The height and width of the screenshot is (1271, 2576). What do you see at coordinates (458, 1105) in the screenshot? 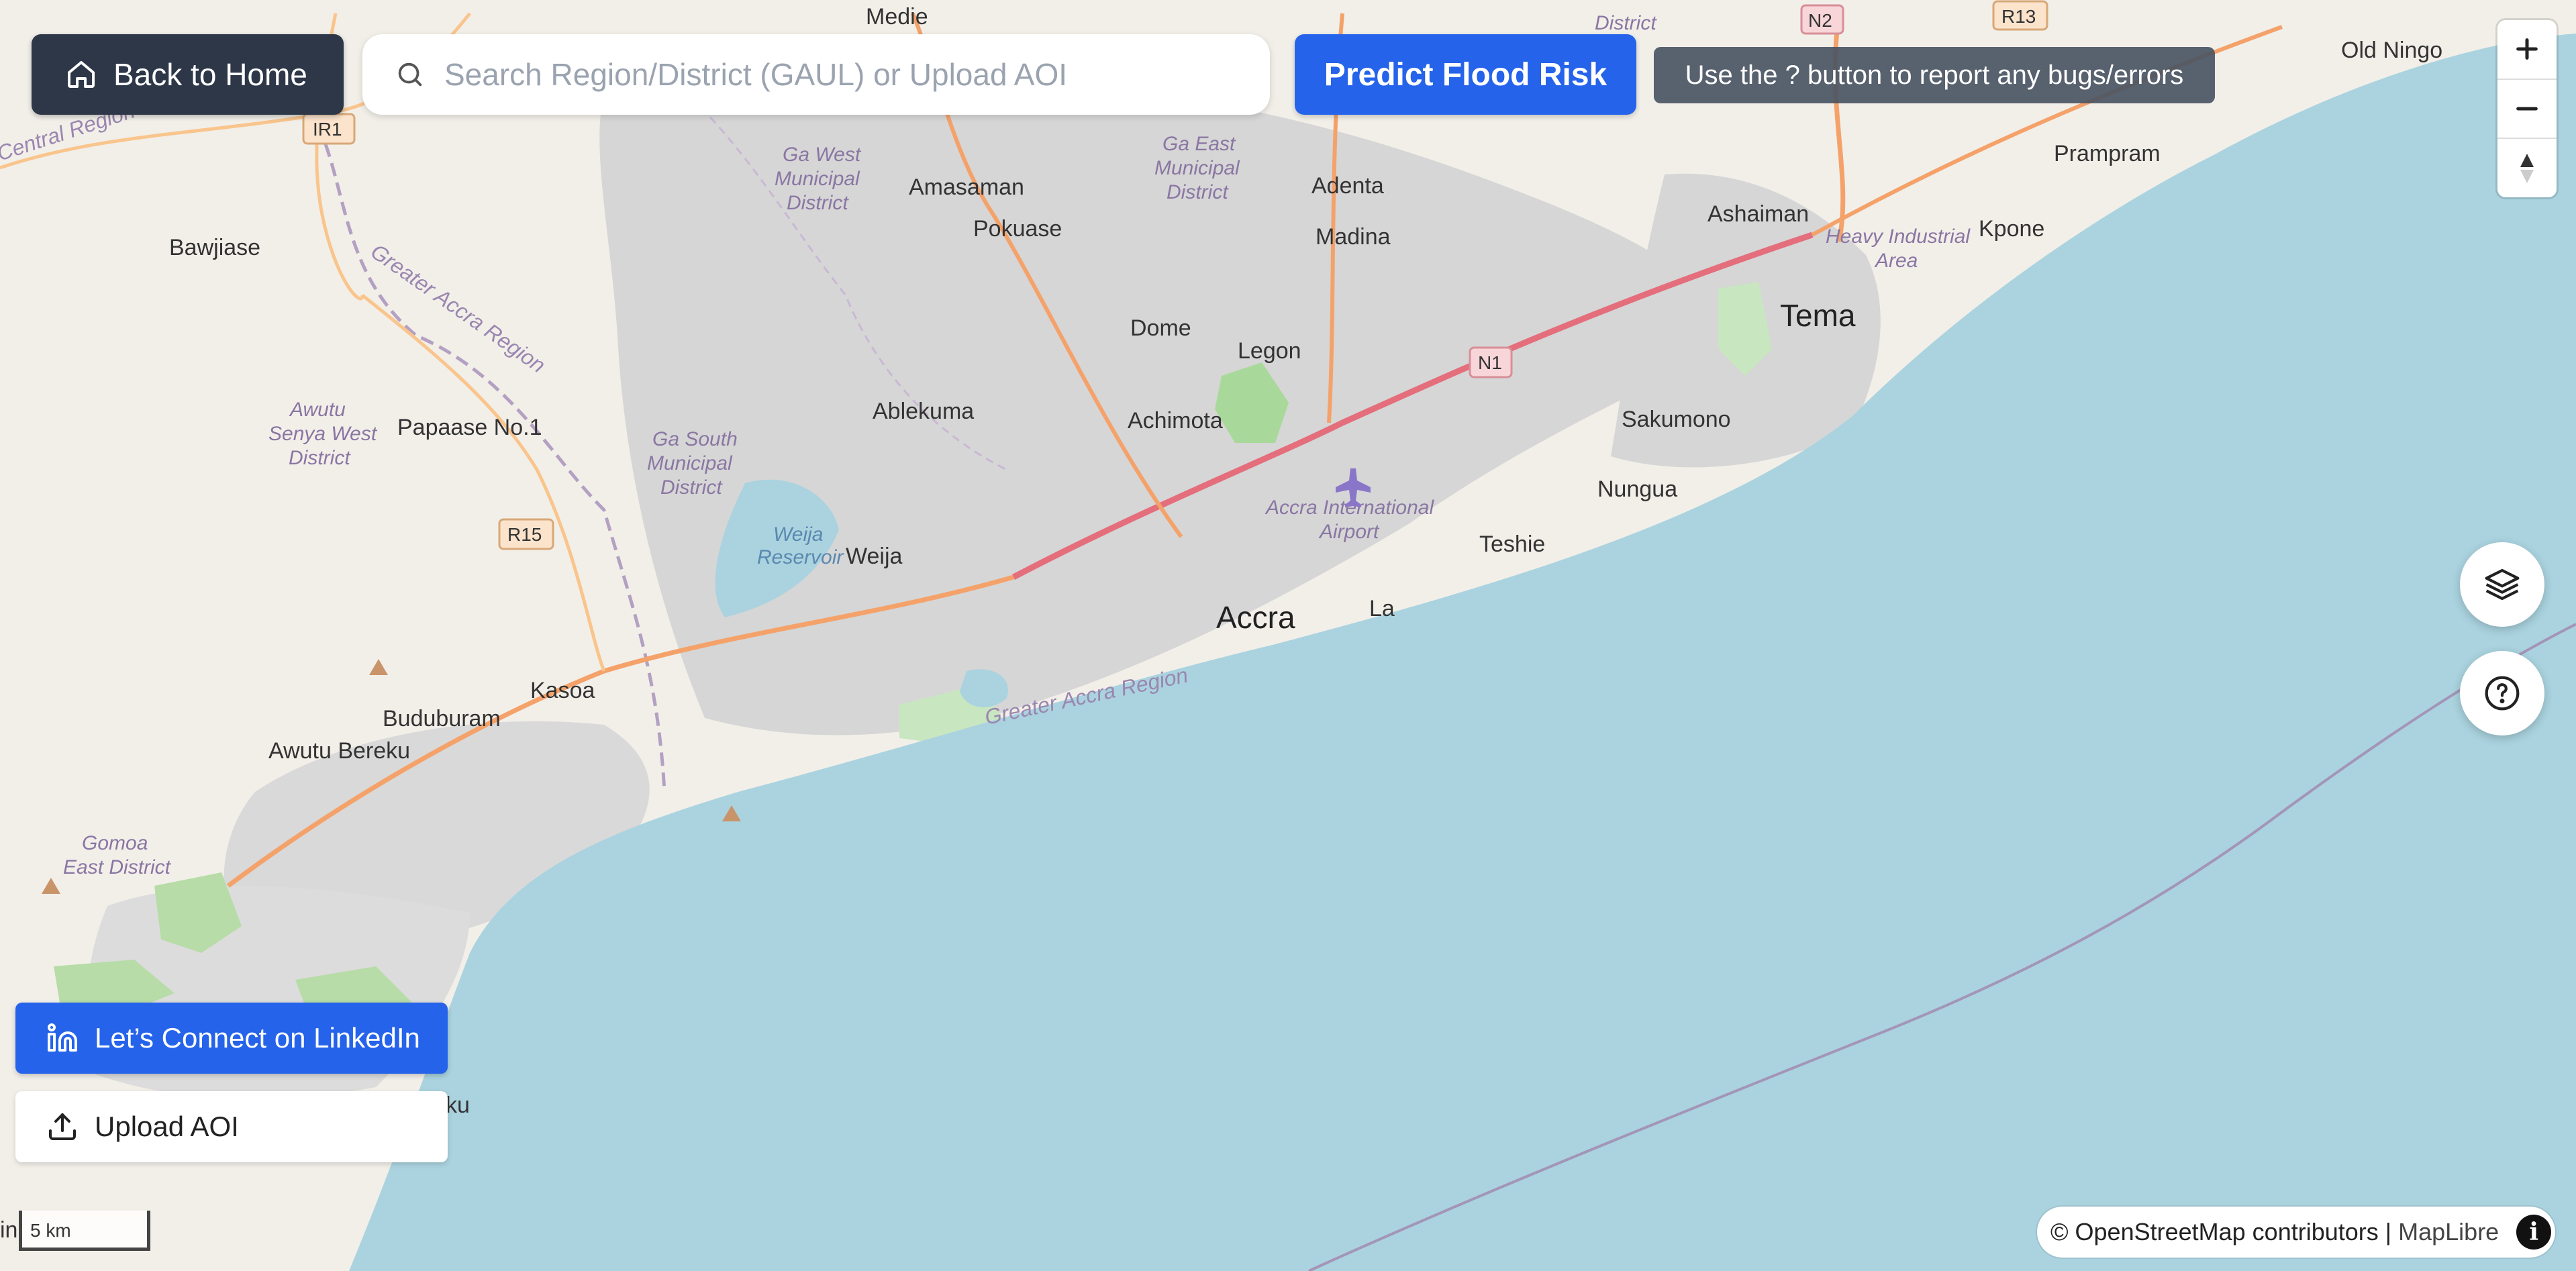
I see `place-label-ku: ku` at bounding box center [458, 1105].